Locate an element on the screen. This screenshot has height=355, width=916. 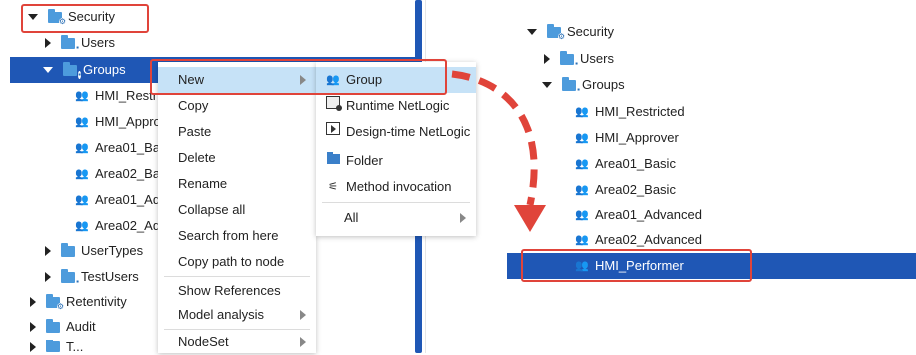
menu-item-search-from-here: Search from here is located at coordinates (237, 236).